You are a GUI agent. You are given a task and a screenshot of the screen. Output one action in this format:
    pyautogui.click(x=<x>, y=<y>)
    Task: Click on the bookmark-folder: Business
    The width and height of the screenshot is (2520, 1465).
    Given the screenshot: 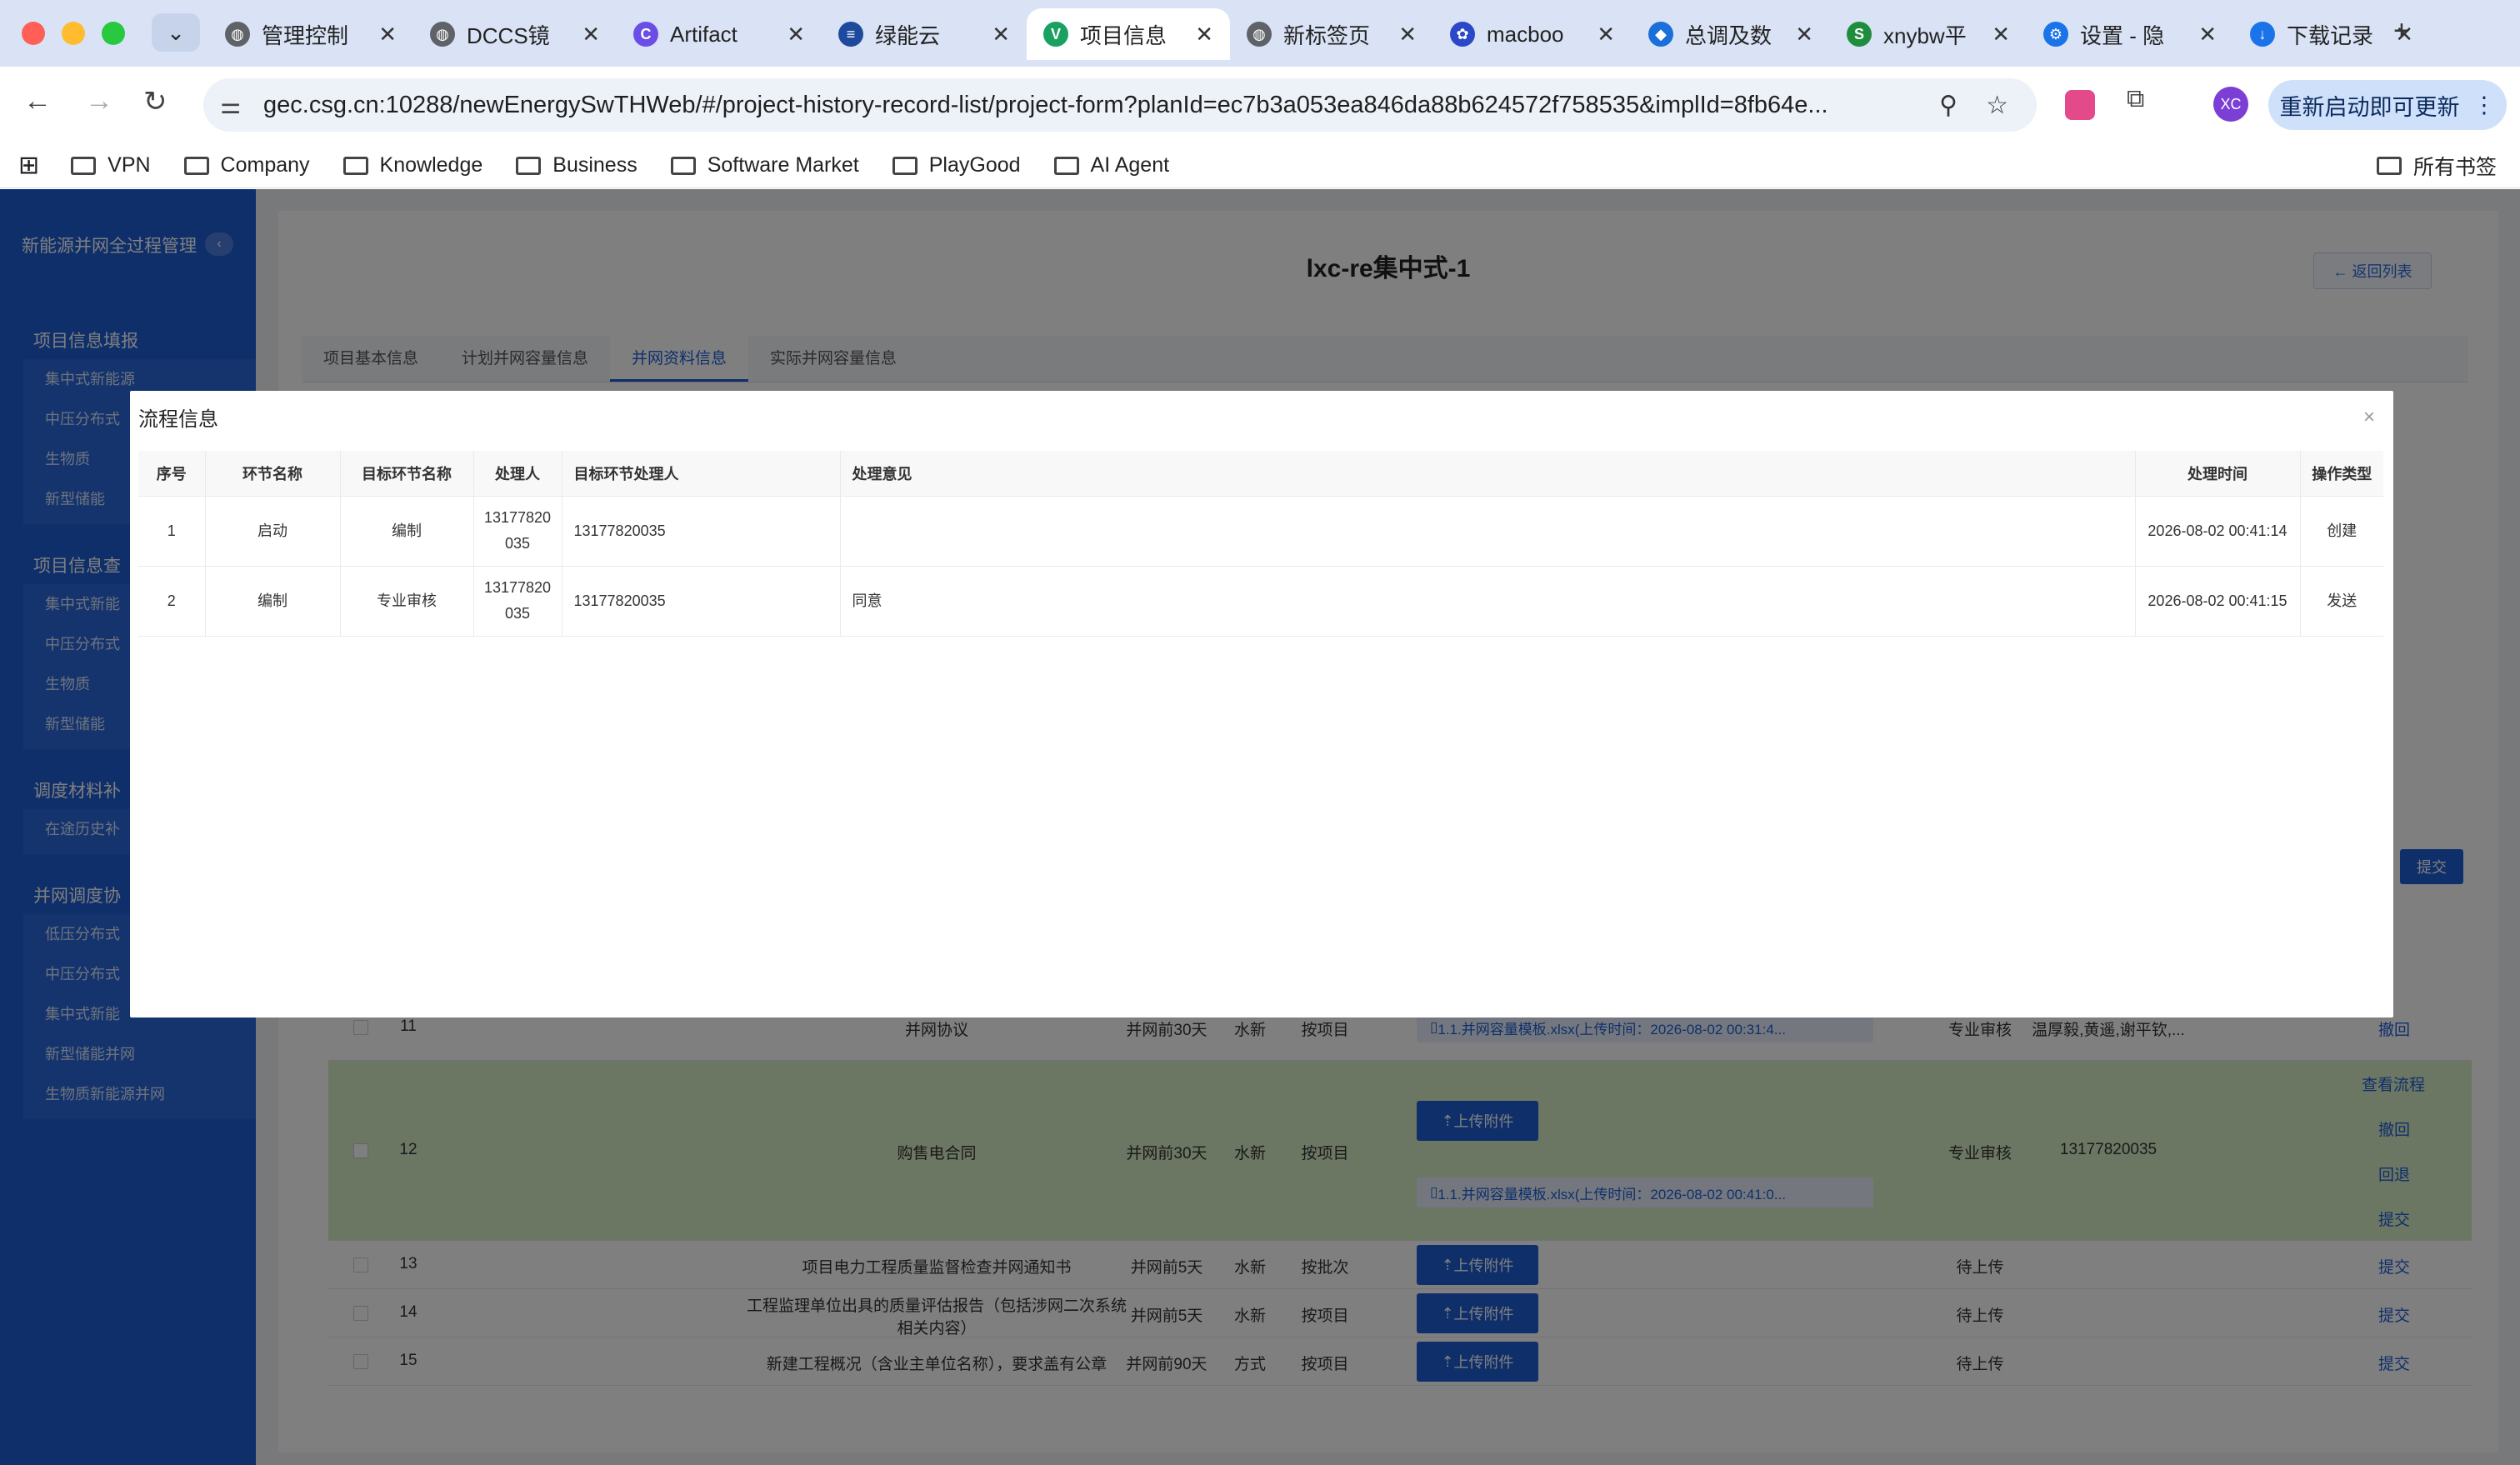 What is the action you would take?
    pyautogui.click(x=577, y=165)
    